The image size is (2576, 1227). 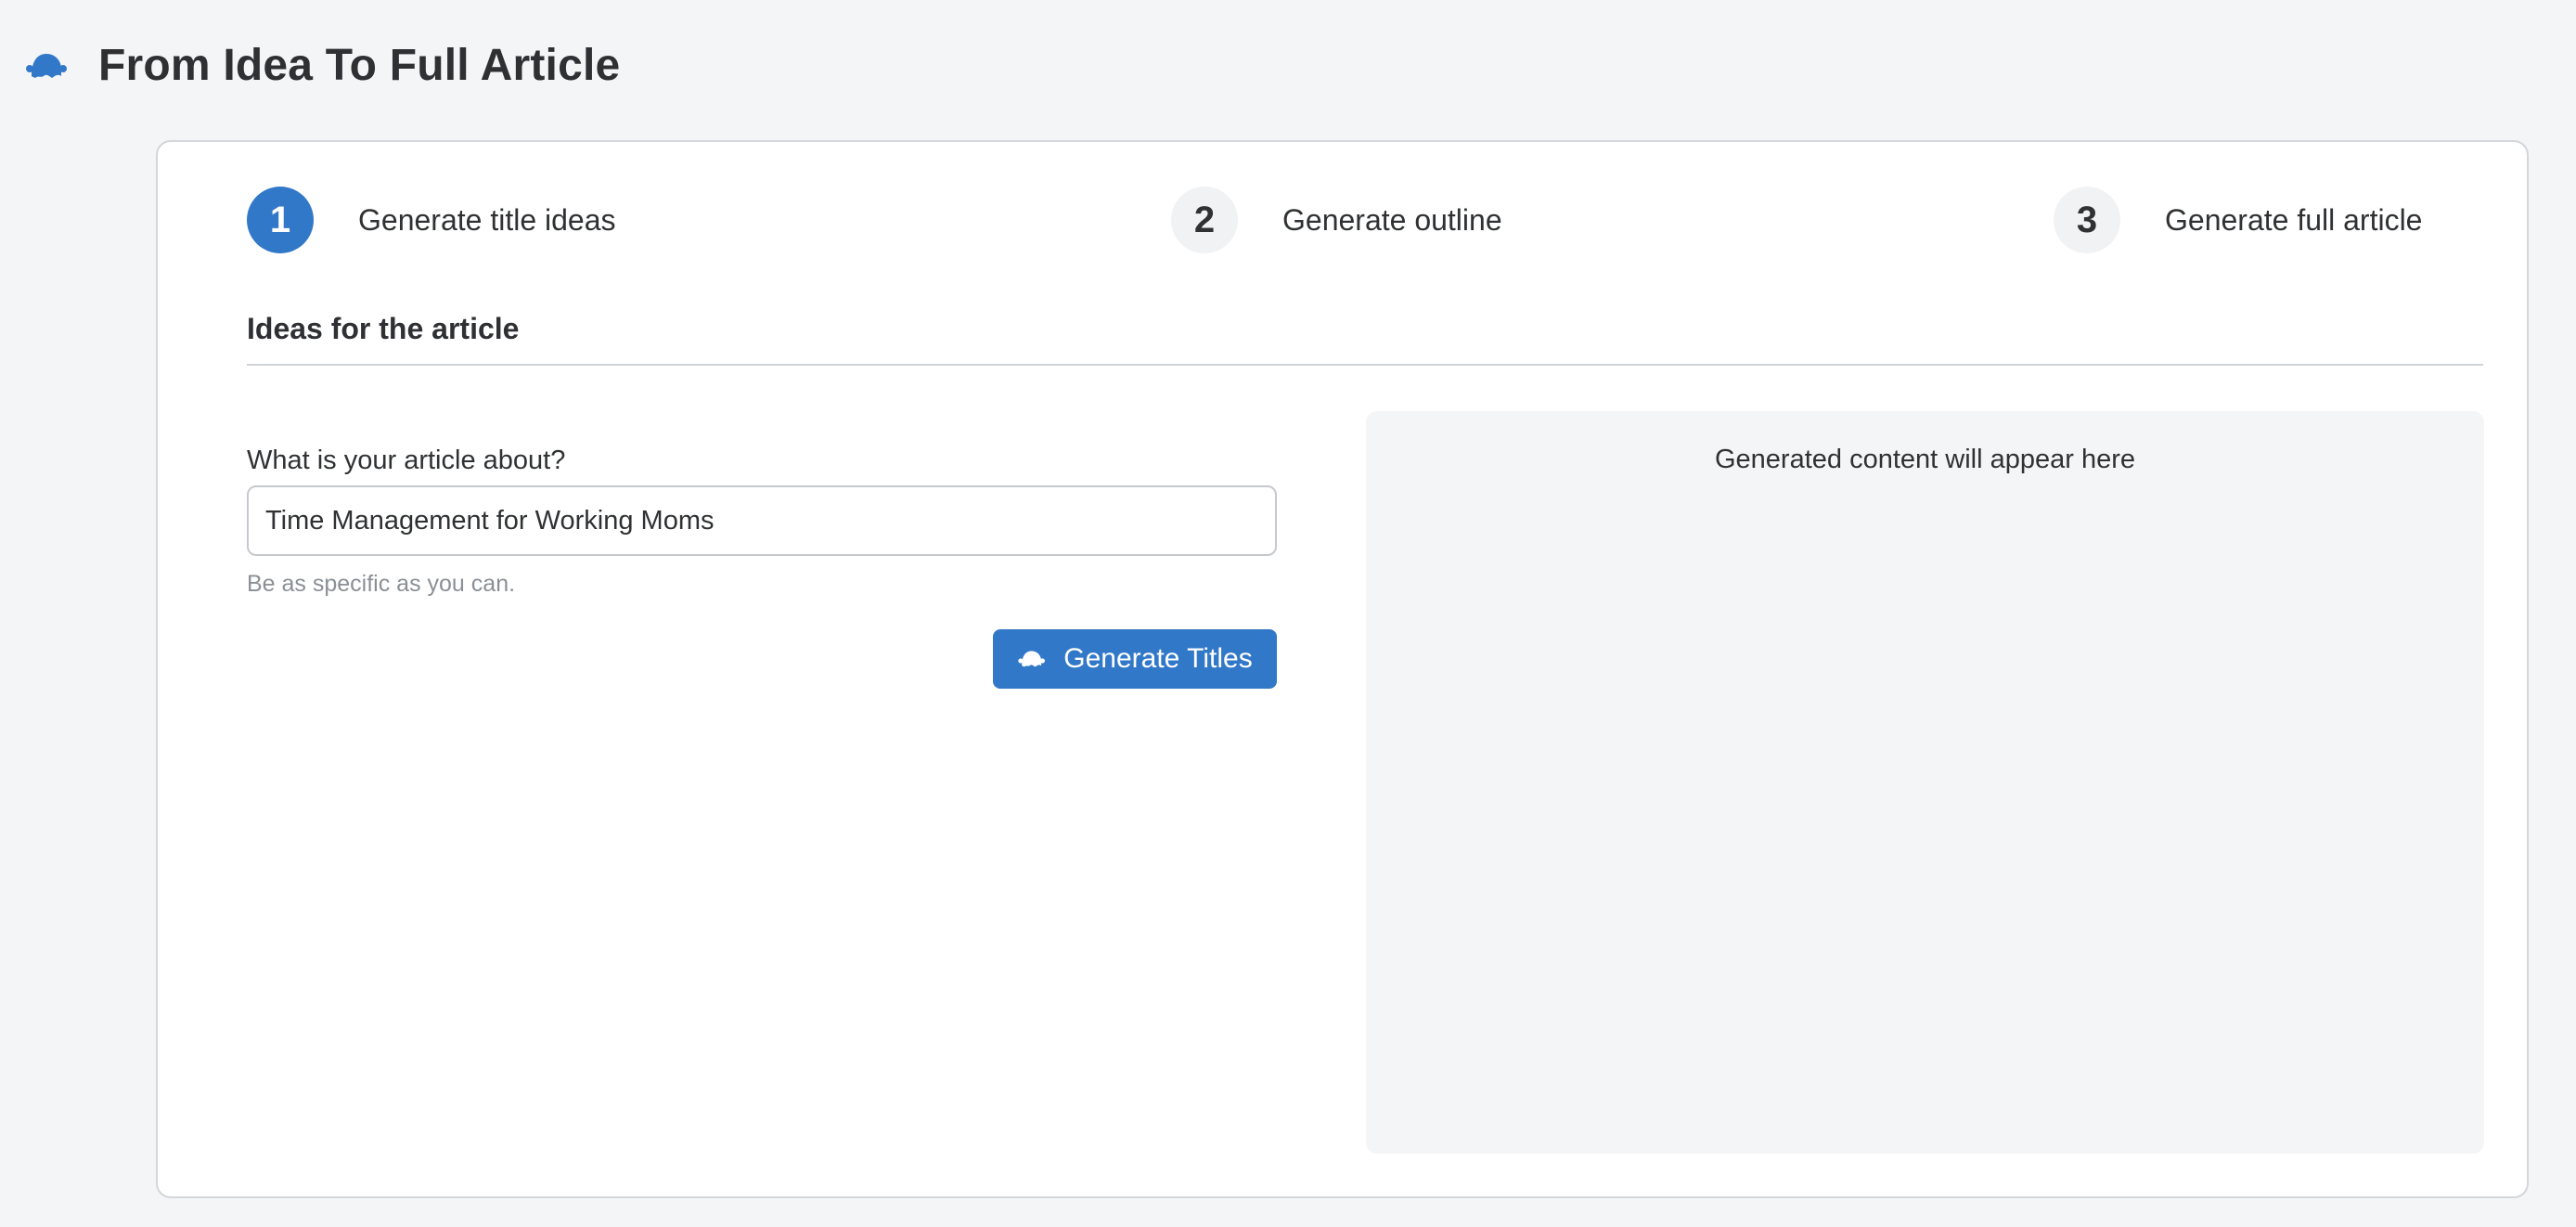 I want to click on step-3-number: 3, so click(x=2087, y=220).